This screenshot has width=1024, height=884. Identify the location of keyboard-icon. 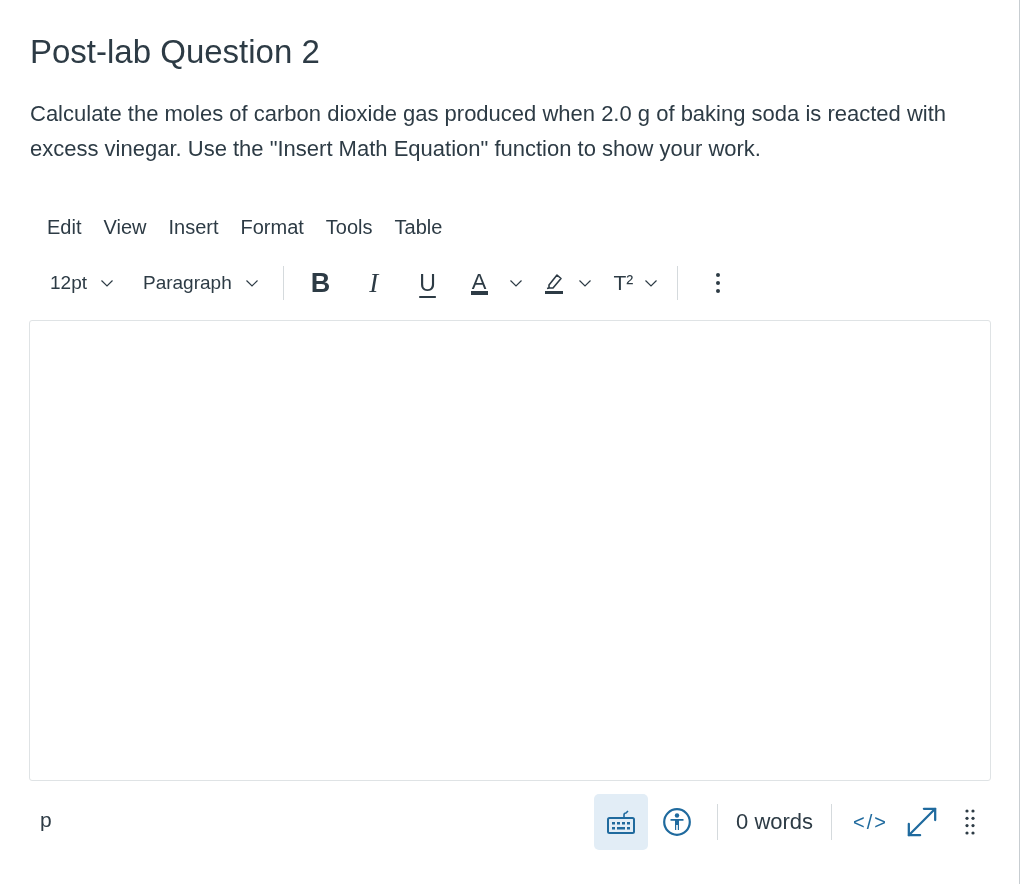
(621, 822).